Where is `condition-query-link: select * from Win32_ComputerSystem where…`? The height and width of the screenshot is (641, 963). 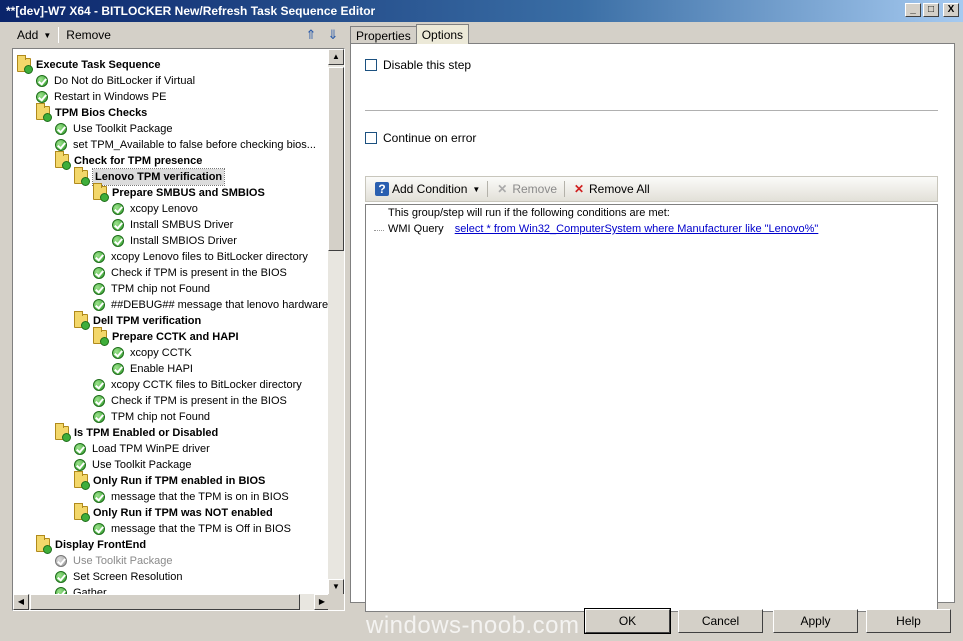 condition-query-link: select * from Win32_ComputerSystem where… is located at coordinates (637, 229).